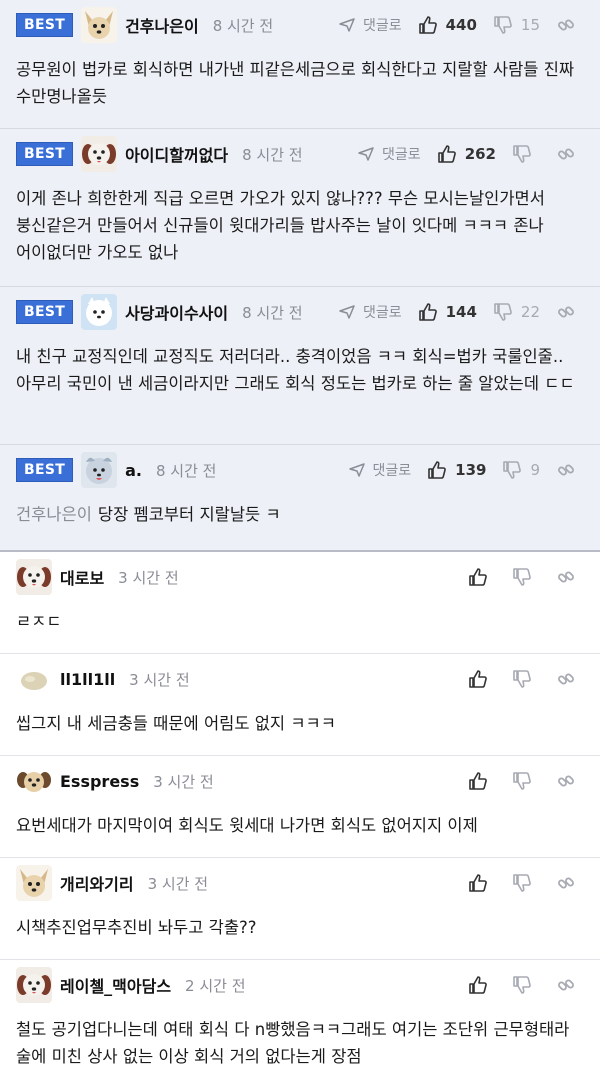  I want to click on comment-actions: 댓글로 262, so click(463, 154).